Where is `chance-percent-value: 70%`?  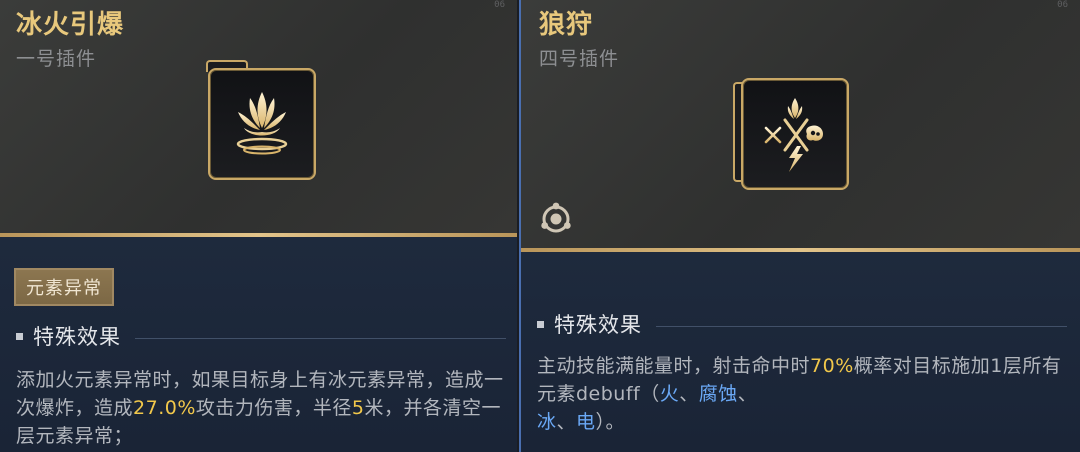
chance-percent-value: 70% is located at coordinates (832, 366).